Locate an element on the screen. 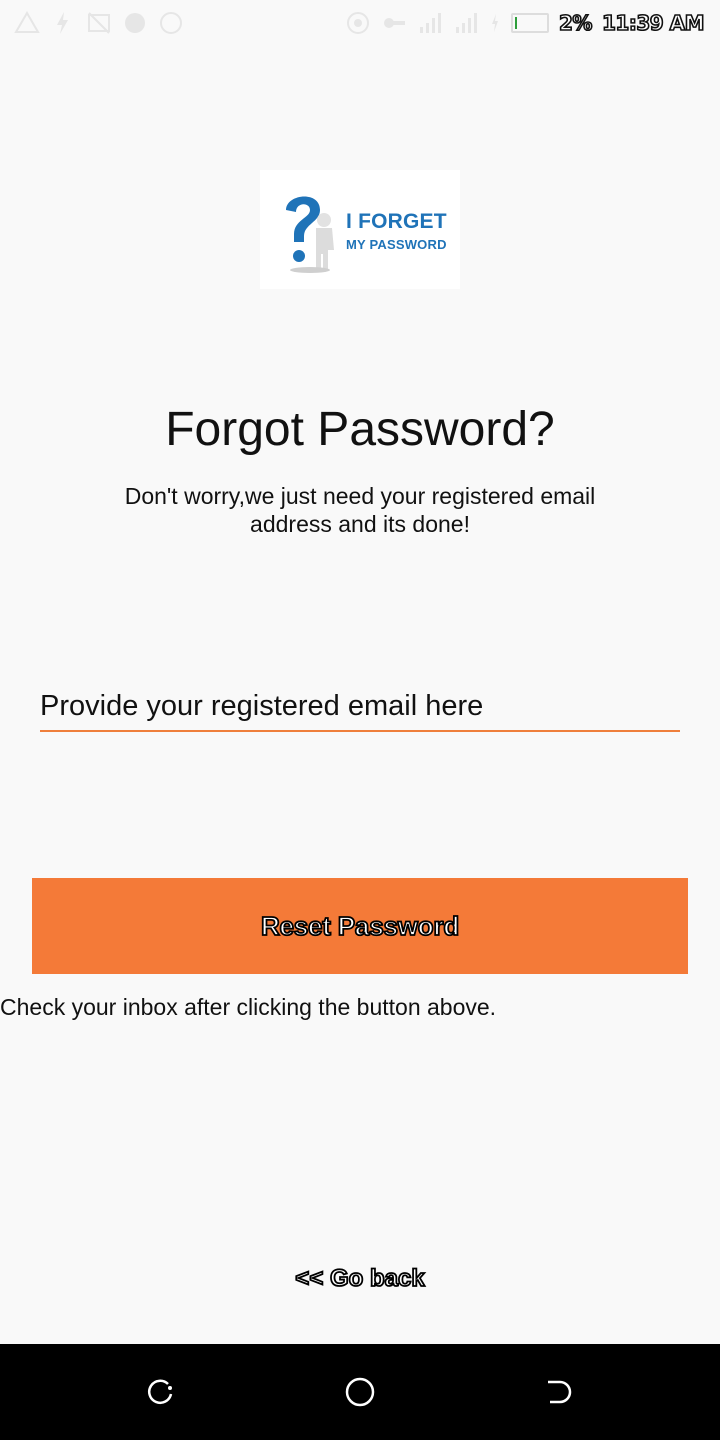 The image size is (720, 1440). home-icon is located at coordinates (360, 1392).